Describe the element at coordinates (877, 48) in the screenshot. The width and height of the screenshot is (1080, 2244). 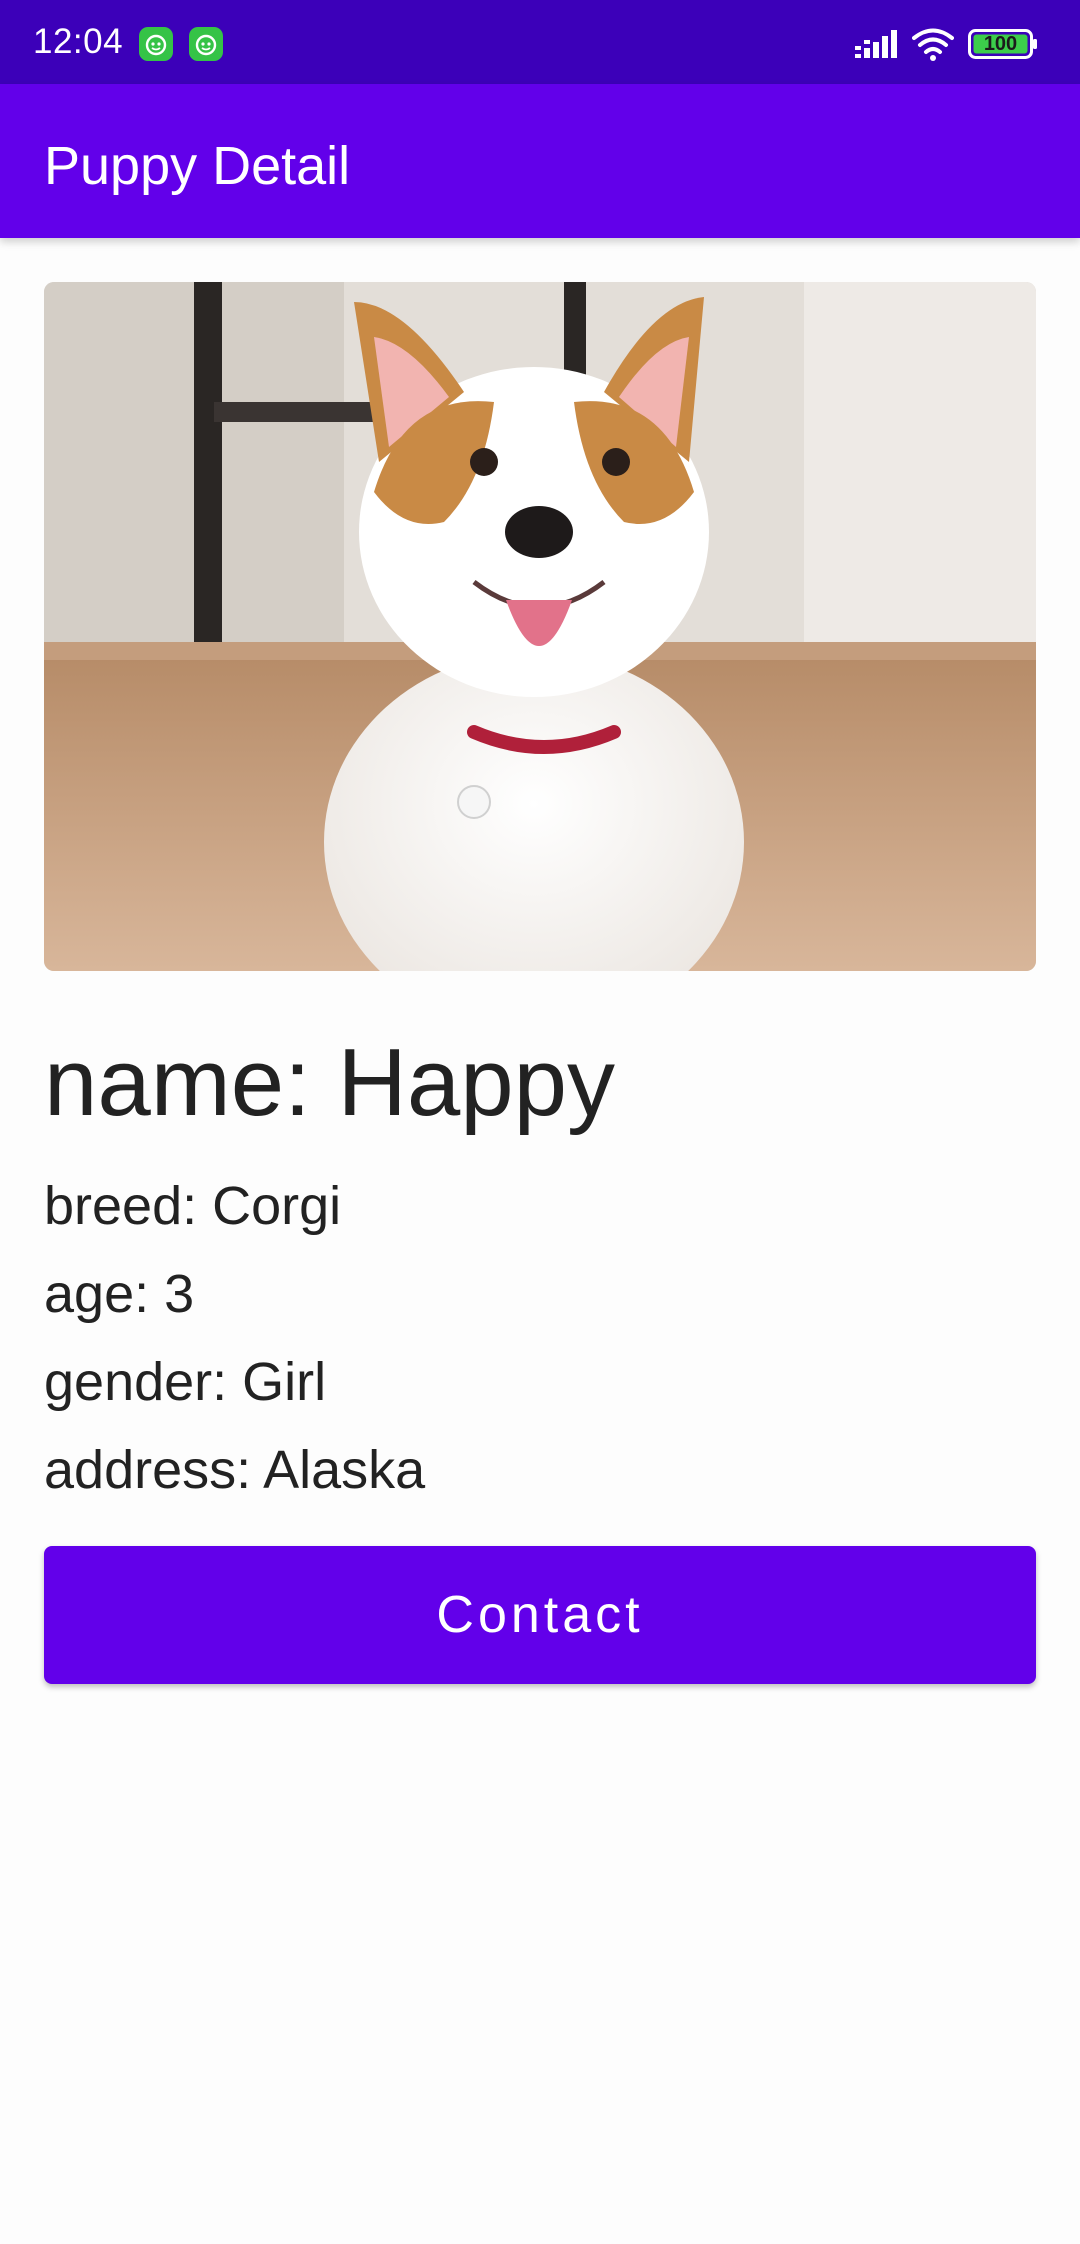
I see `signal-icon` at that location.